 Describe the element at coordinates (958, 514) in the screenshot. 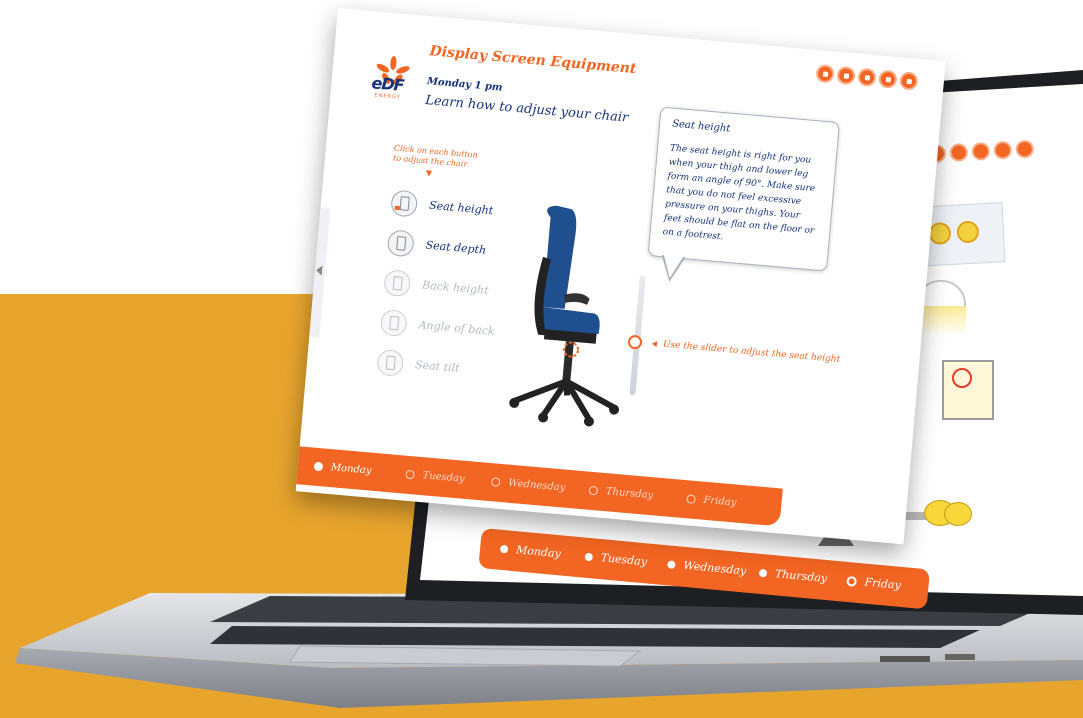

I see `smiley-face-icon` at that location.